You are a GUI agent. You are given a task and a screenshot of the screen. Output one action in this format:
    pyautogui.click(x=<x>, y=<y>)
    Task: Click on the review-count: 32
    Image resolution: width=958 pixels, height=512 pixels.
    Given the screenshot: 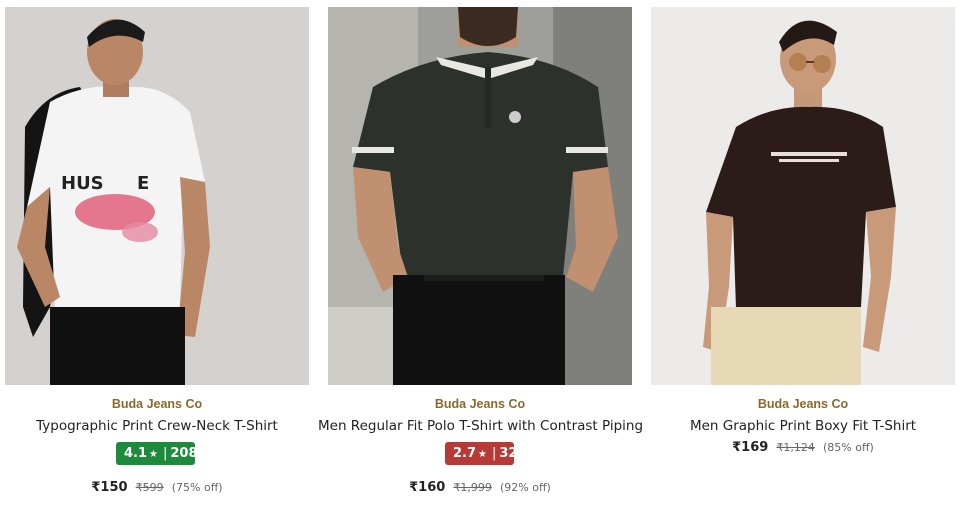 What is the action you would take?
    pyautogui.click(x=508, y=453)
    